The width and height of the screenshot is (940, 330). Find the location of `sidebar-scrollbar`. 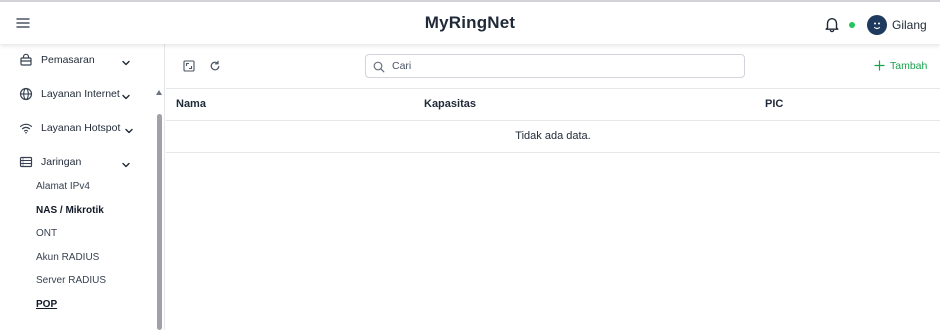

sidebar-scrollbar is located at coordinates (159, 222).